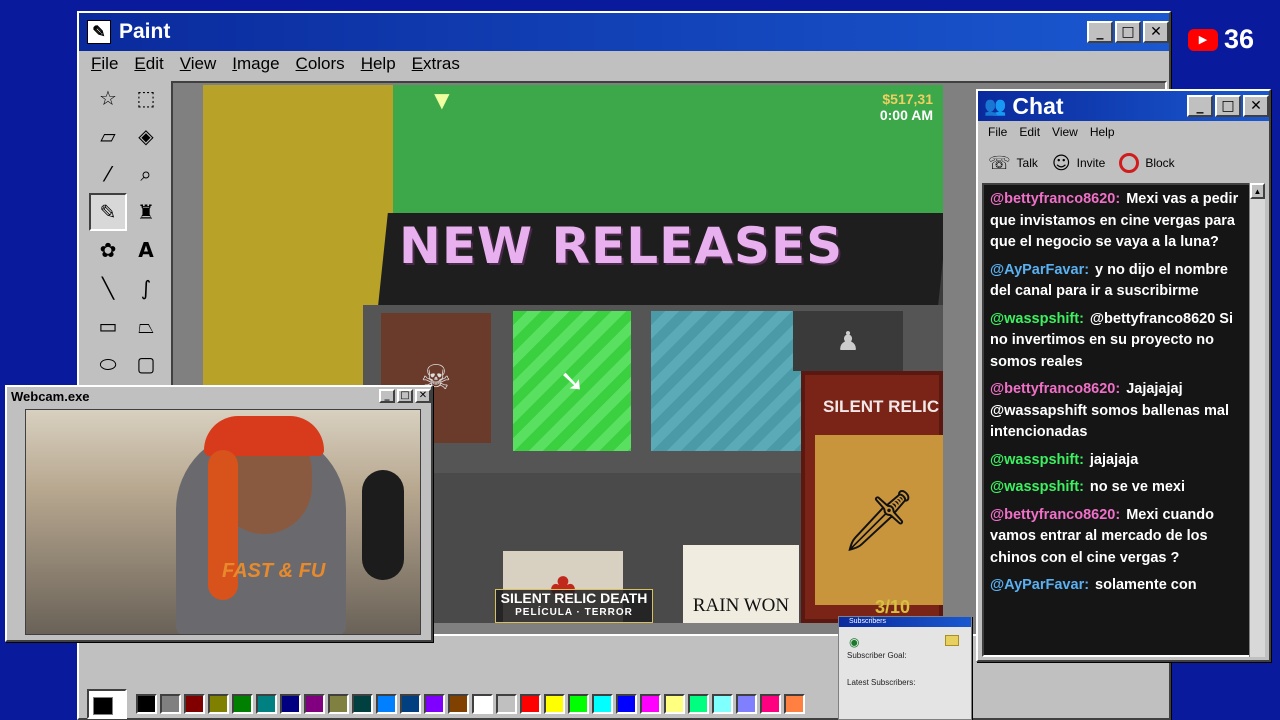  Describe the element at coordinates (1128, 32) in the screenshot. I see `maximize-button: □` at that location.